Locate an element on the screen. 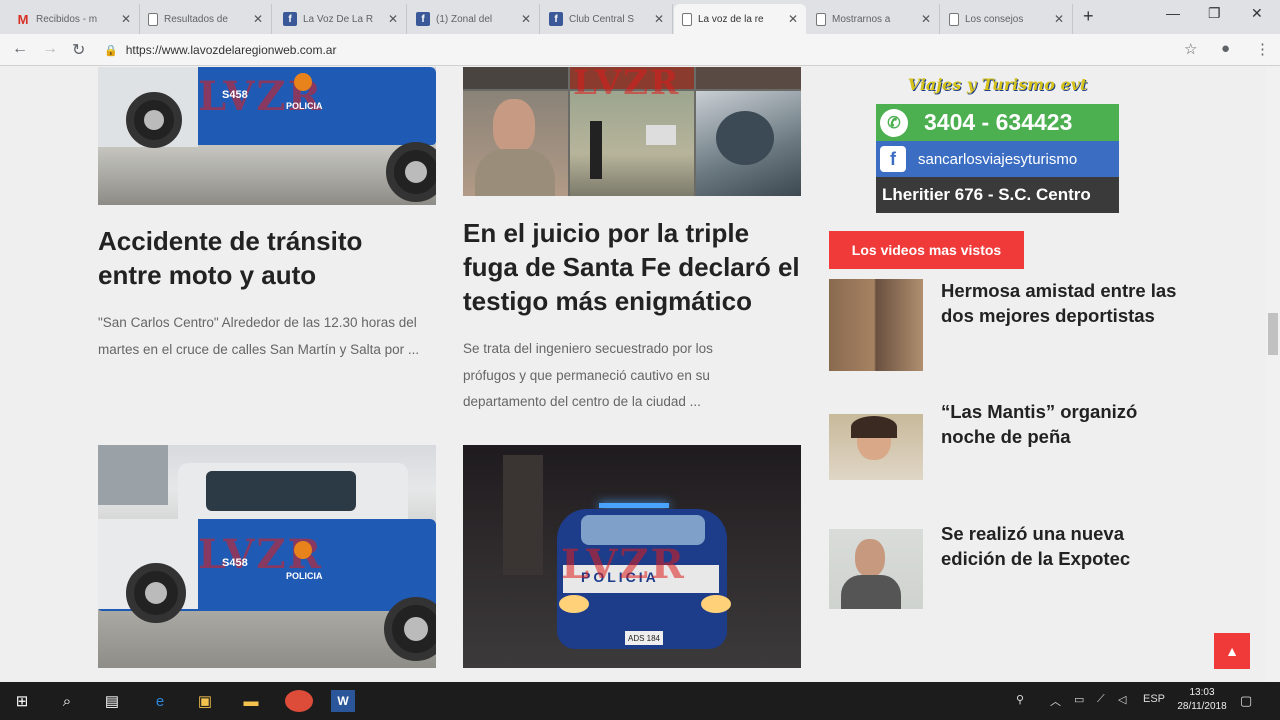 The height and width of the screenshot is (720, 1280). hair-shape is located at coordinates (874, 427).